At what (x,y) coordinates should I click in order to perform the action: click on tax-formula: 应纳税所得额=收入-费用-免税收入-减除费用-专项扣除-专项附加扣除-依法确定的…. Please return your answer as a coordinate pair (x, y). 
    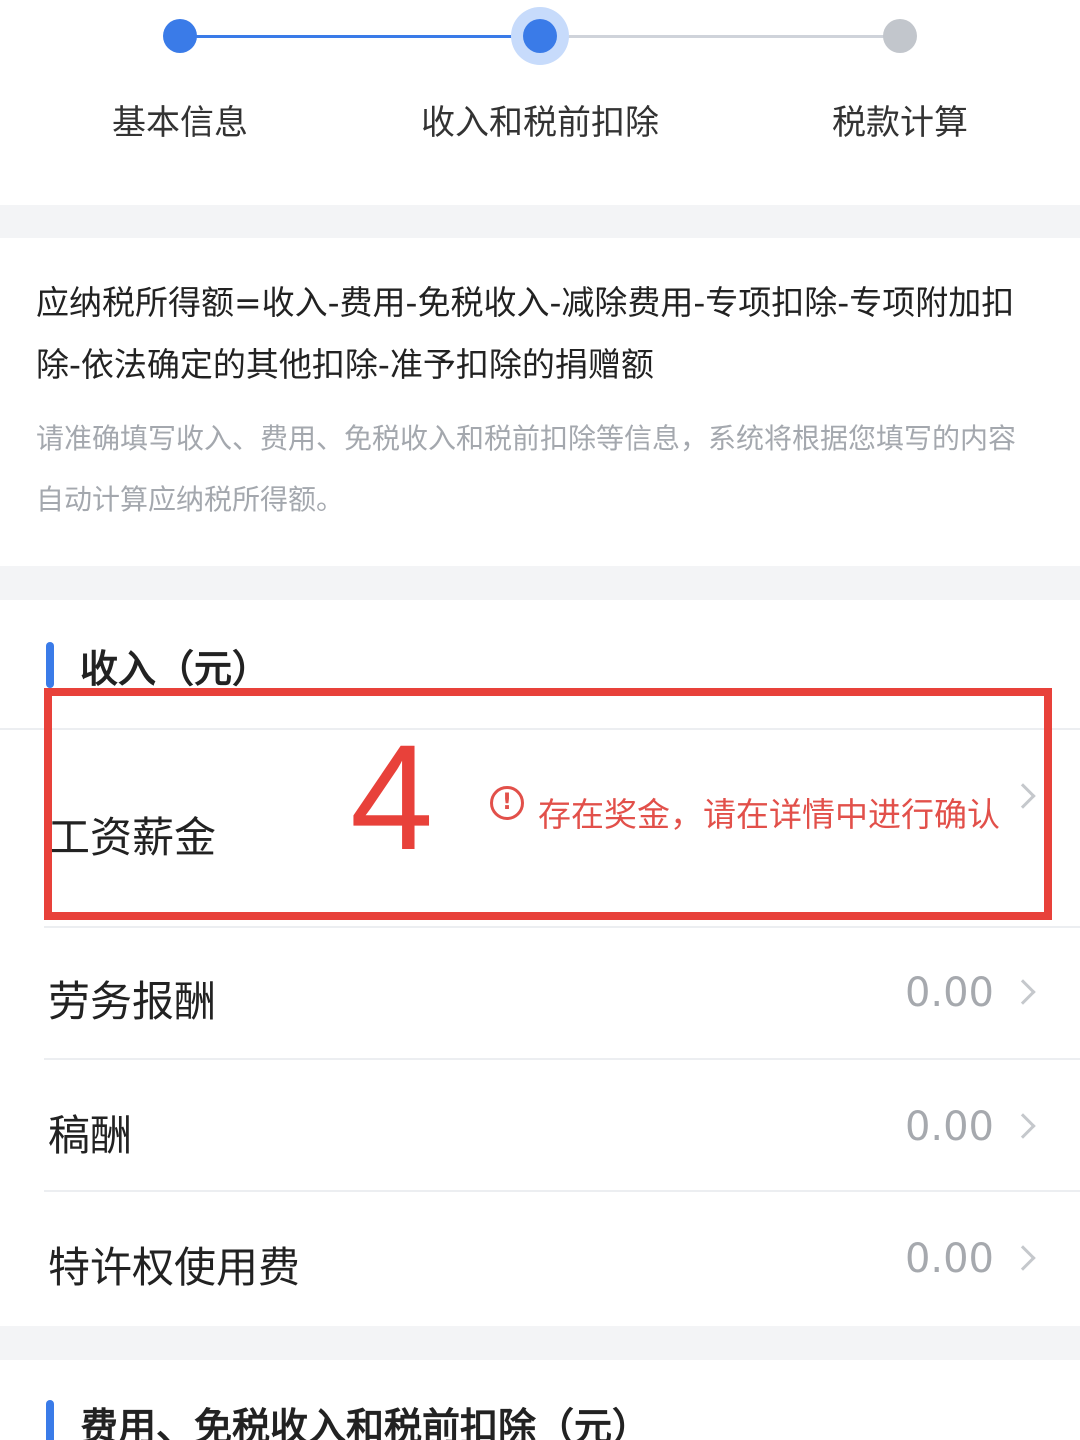
    Looking at the image, I should click on (525, 333).